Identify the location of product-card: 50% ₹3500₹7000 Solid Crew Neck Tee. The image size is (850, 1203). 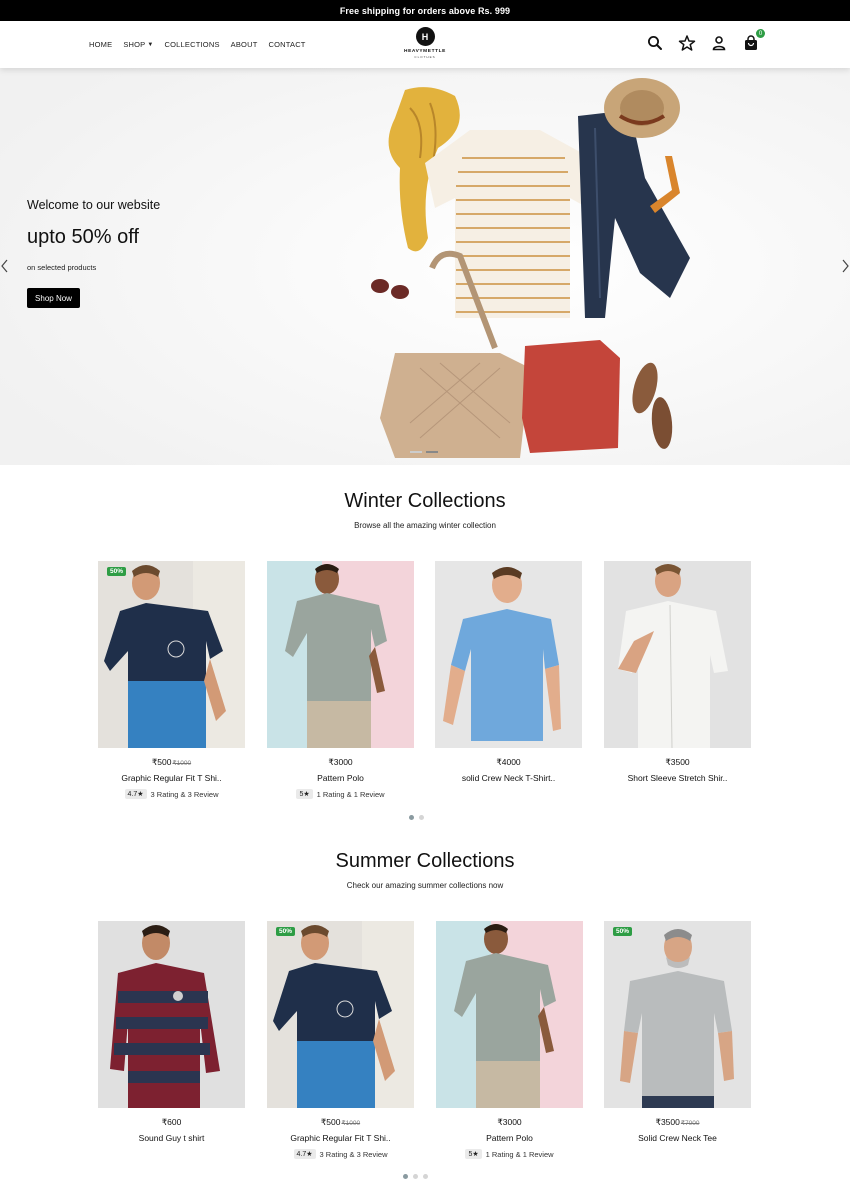
(677, 1032).